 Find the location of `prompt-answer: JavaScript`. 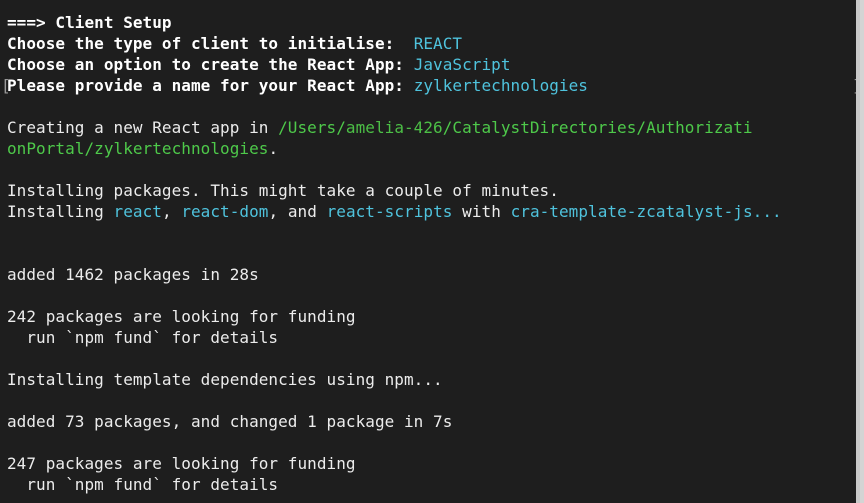

prompt-answer: JavaScript is located at coordinates (462, 64).